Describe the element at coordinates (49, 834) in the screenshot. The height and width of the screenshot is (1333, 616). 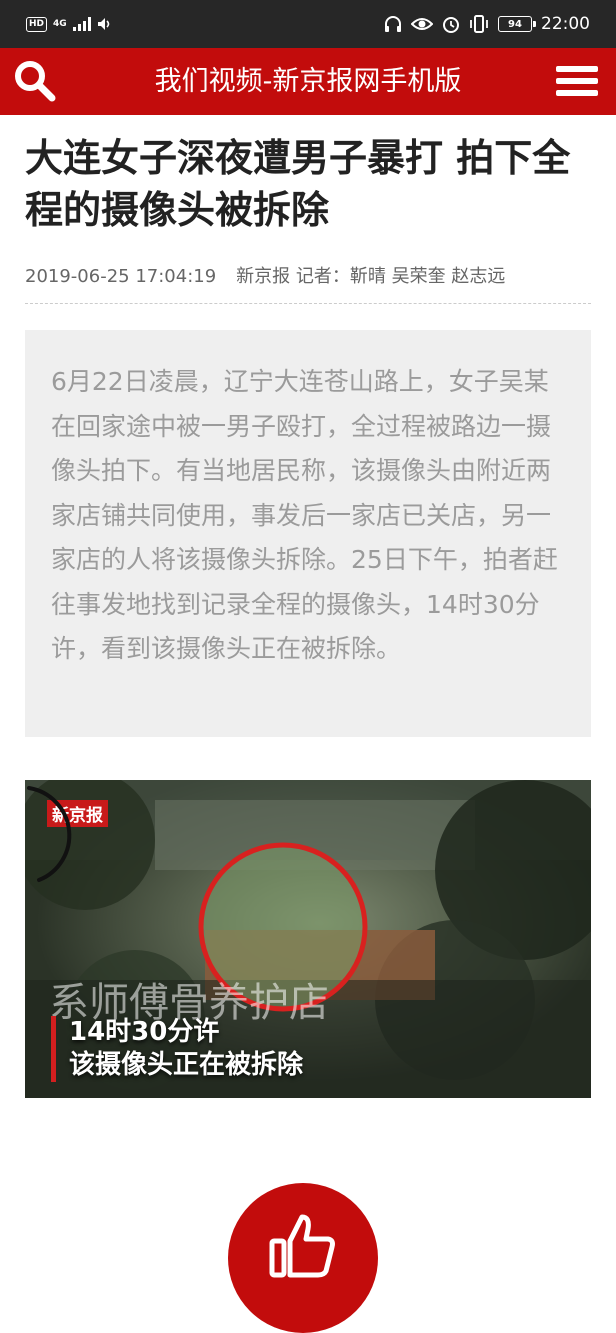
I see `loading-spinner-icon` at that location.